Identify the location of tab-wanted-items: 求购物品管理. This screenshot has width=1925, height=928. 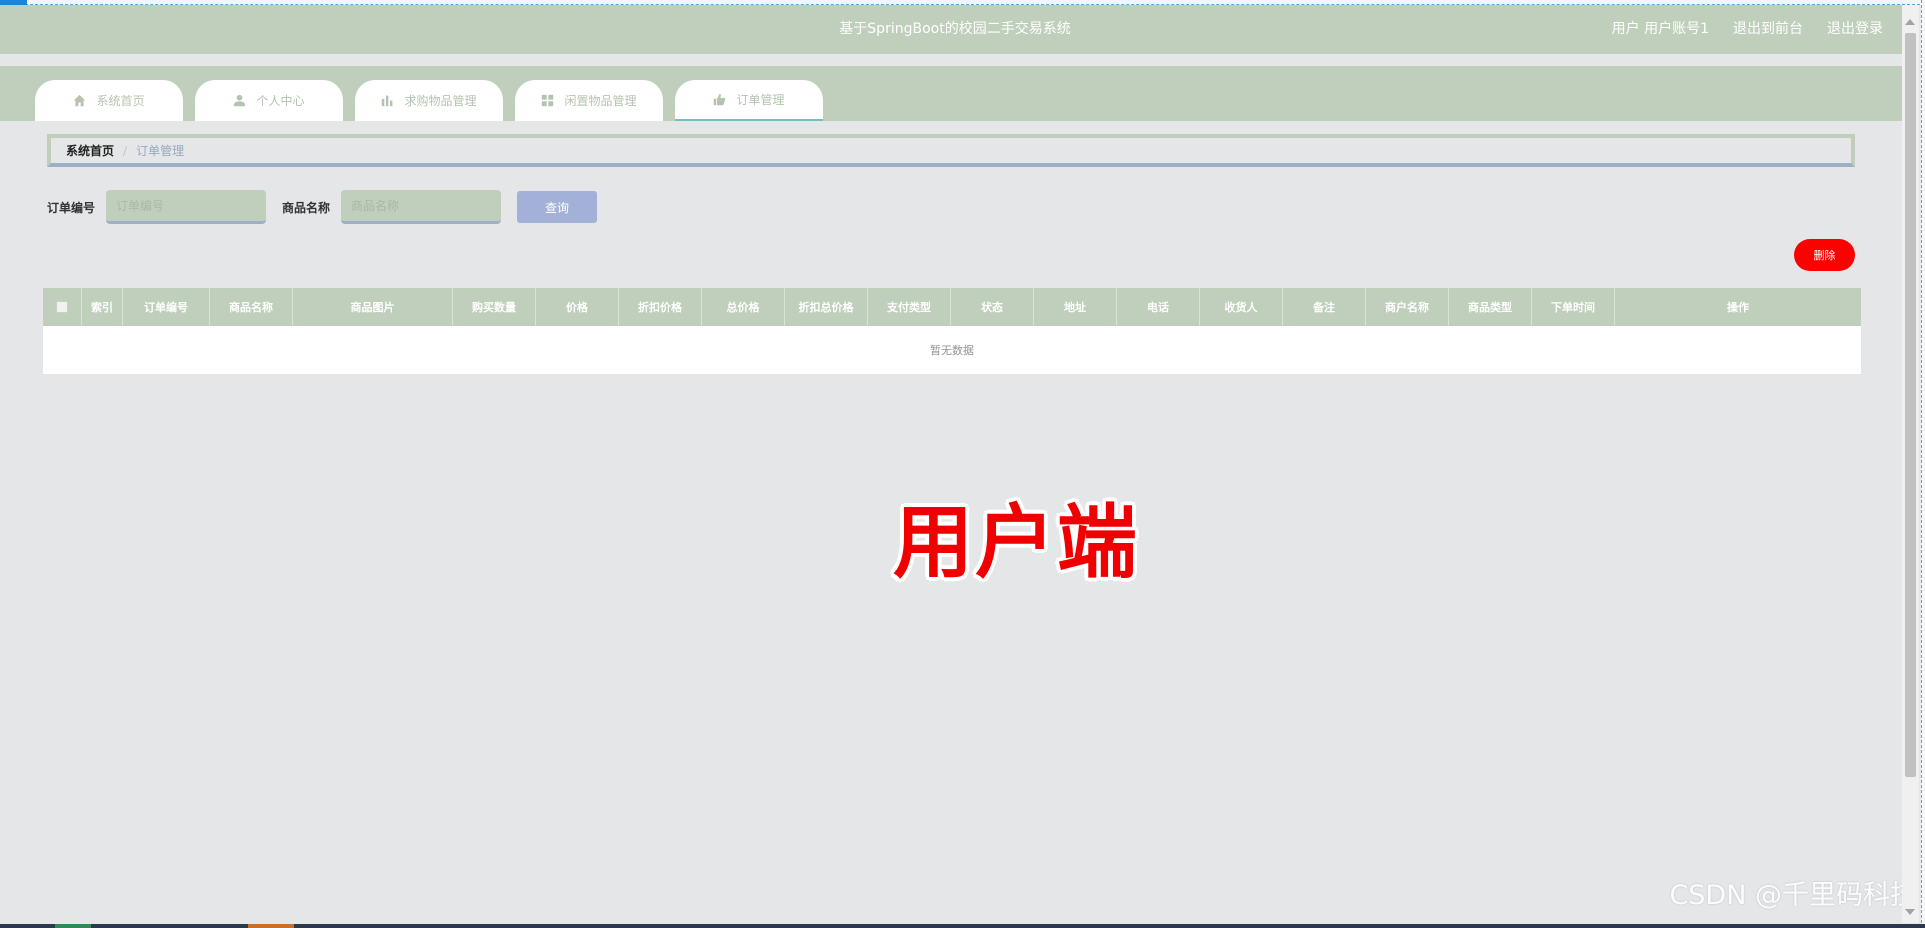
(429, 100).